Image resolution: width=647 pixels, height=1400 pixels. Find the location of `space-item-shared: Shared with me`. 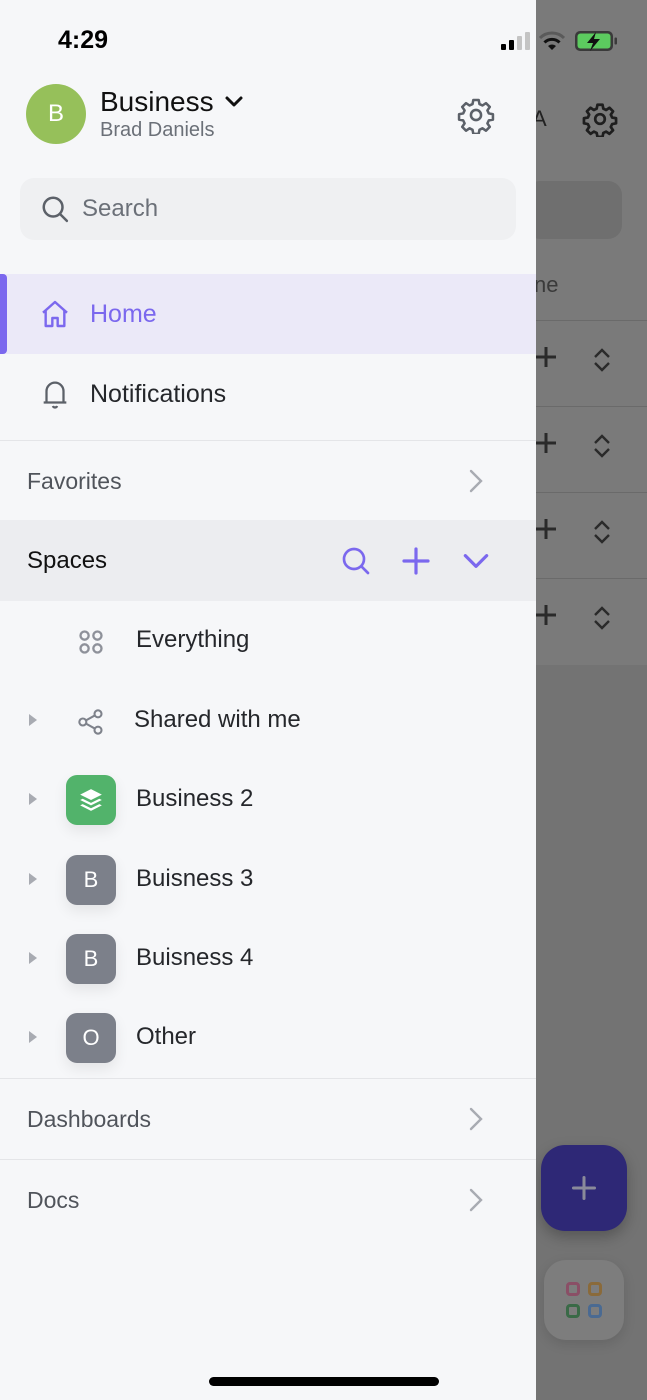

space-item-shared: Shared with me is located at coordinates (268, 721).